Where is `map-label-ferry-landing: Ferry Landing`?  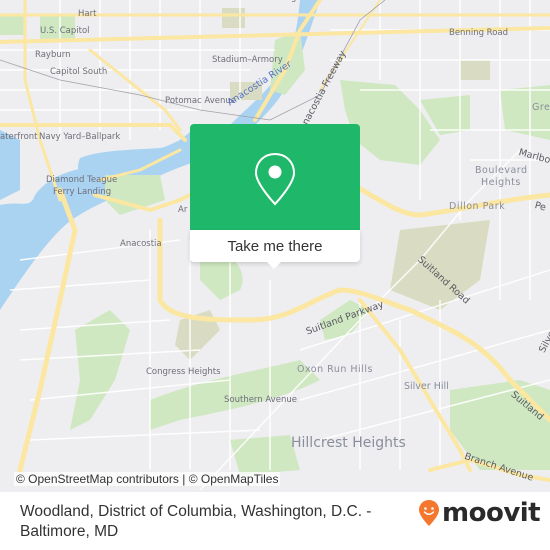 map-label-ferry-landing: Ferry Landing is located at coordinates (82, 192).